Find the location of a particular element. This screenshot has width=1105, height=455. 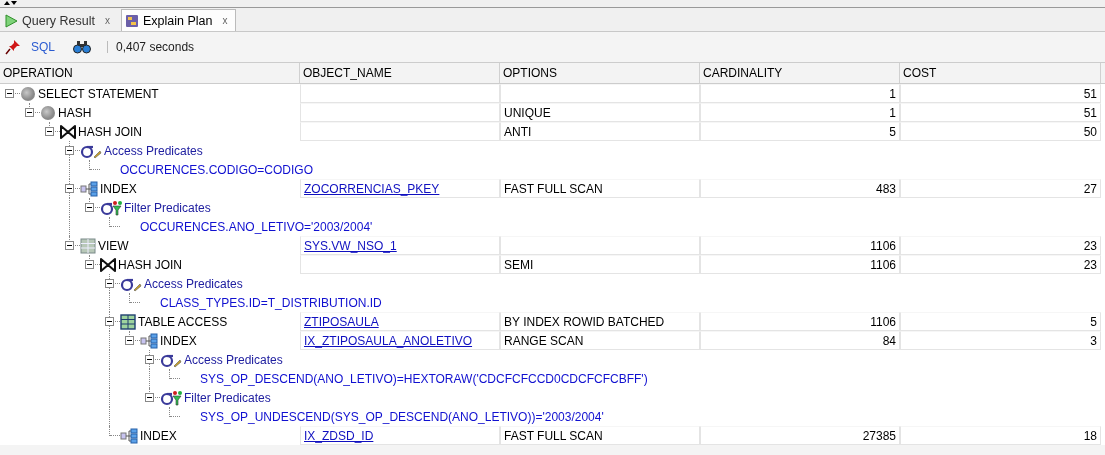

operation-label: HASH is located at coordinates (75, 112).